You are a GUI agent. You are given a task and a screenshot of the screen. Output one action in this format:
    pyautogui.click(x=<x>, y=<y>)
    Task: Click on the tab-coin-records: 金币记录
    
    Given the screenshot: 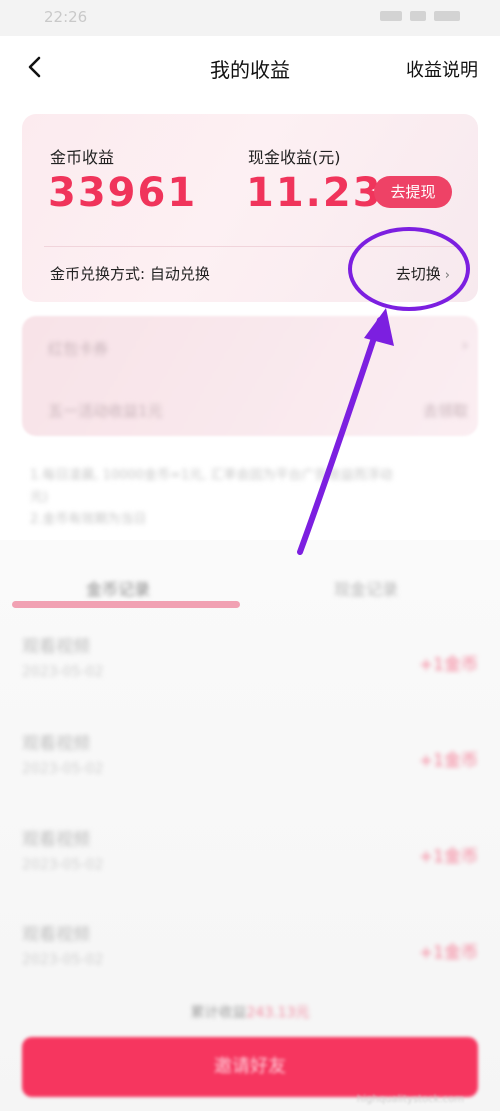 What is the action you would take?
    pyautogui.click(x=118, y=588)
    